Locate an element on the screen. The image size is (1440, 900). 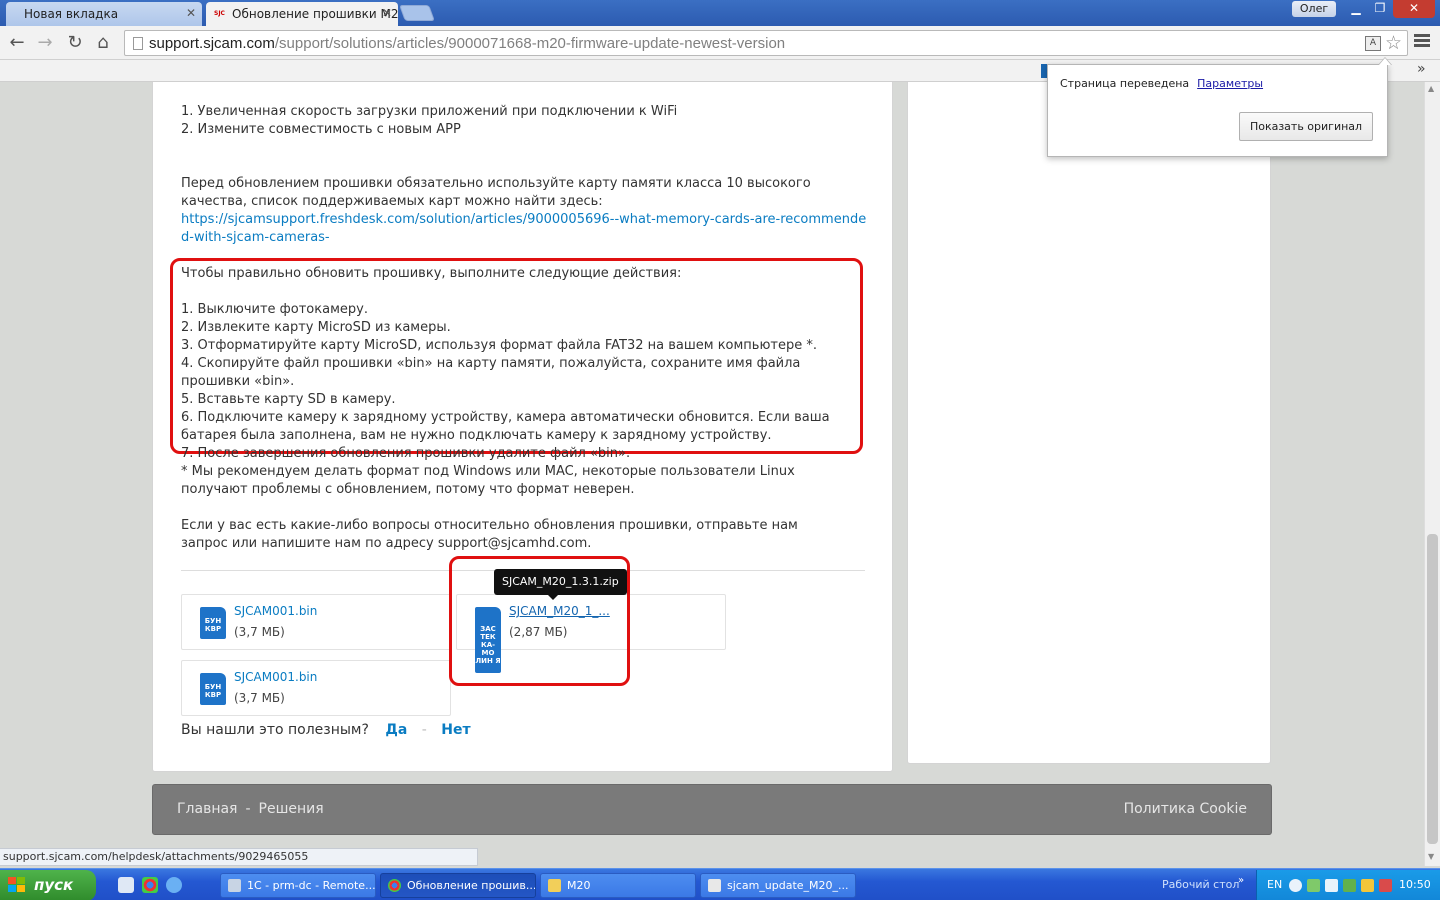
chevron-icon: » is located at coordinates (1241, 880).